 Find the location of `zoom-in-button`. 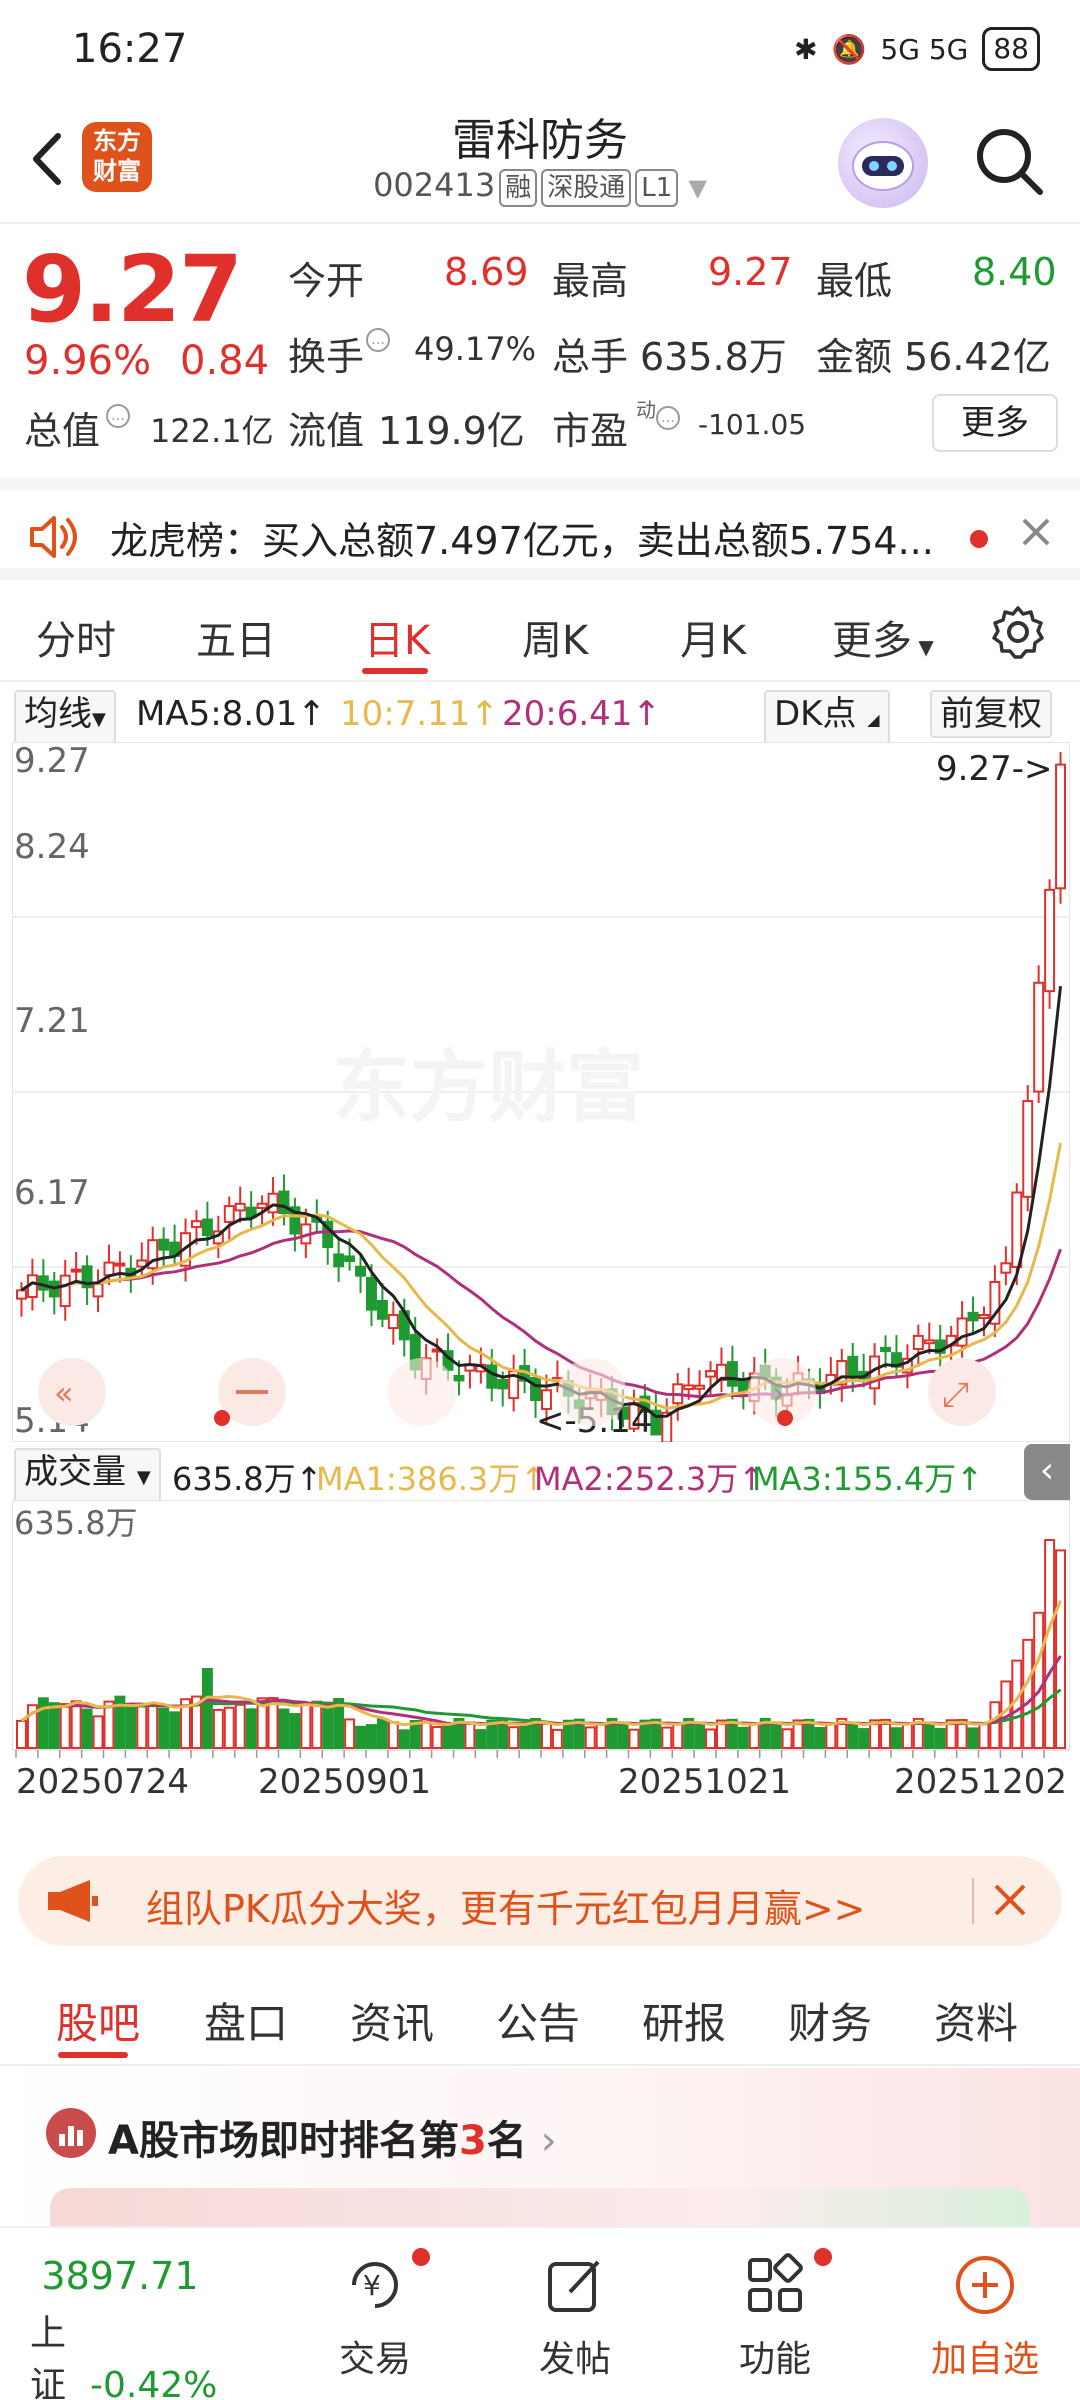

zoom-in-button is located at coordinates (422, 1392).